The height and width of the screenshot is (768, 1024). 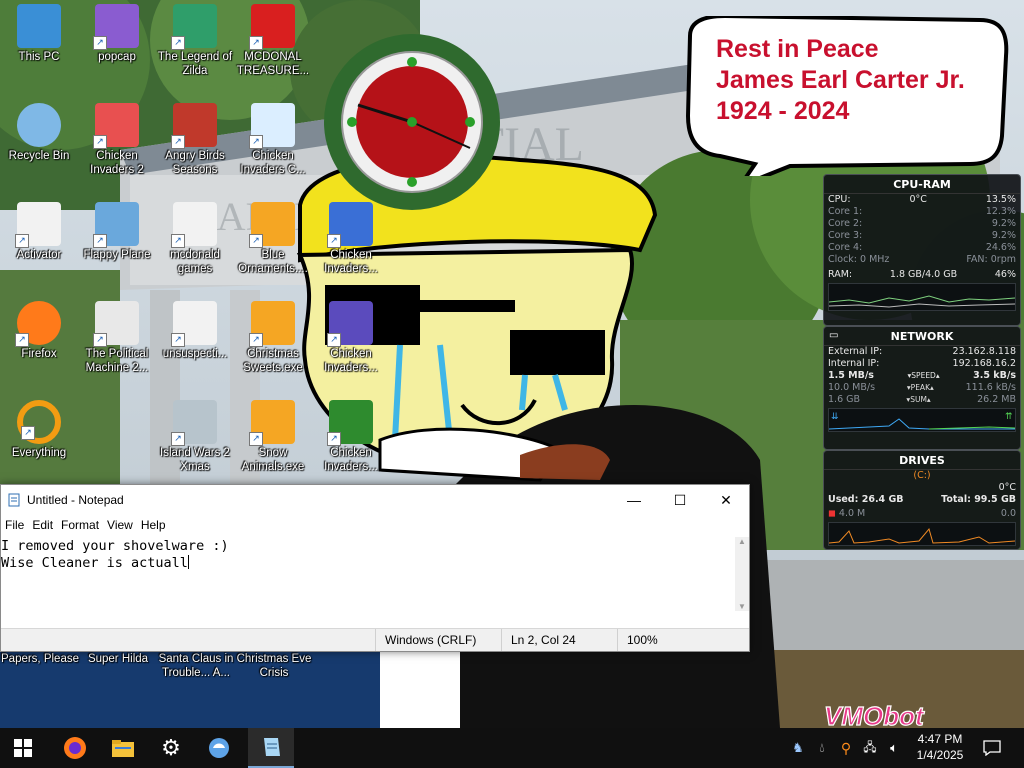 What do you see at coordinates (117, 34) in the screenshot?
I see `desktop-icon-popcap: ↗ popcap` at bounding box center [117, 34].